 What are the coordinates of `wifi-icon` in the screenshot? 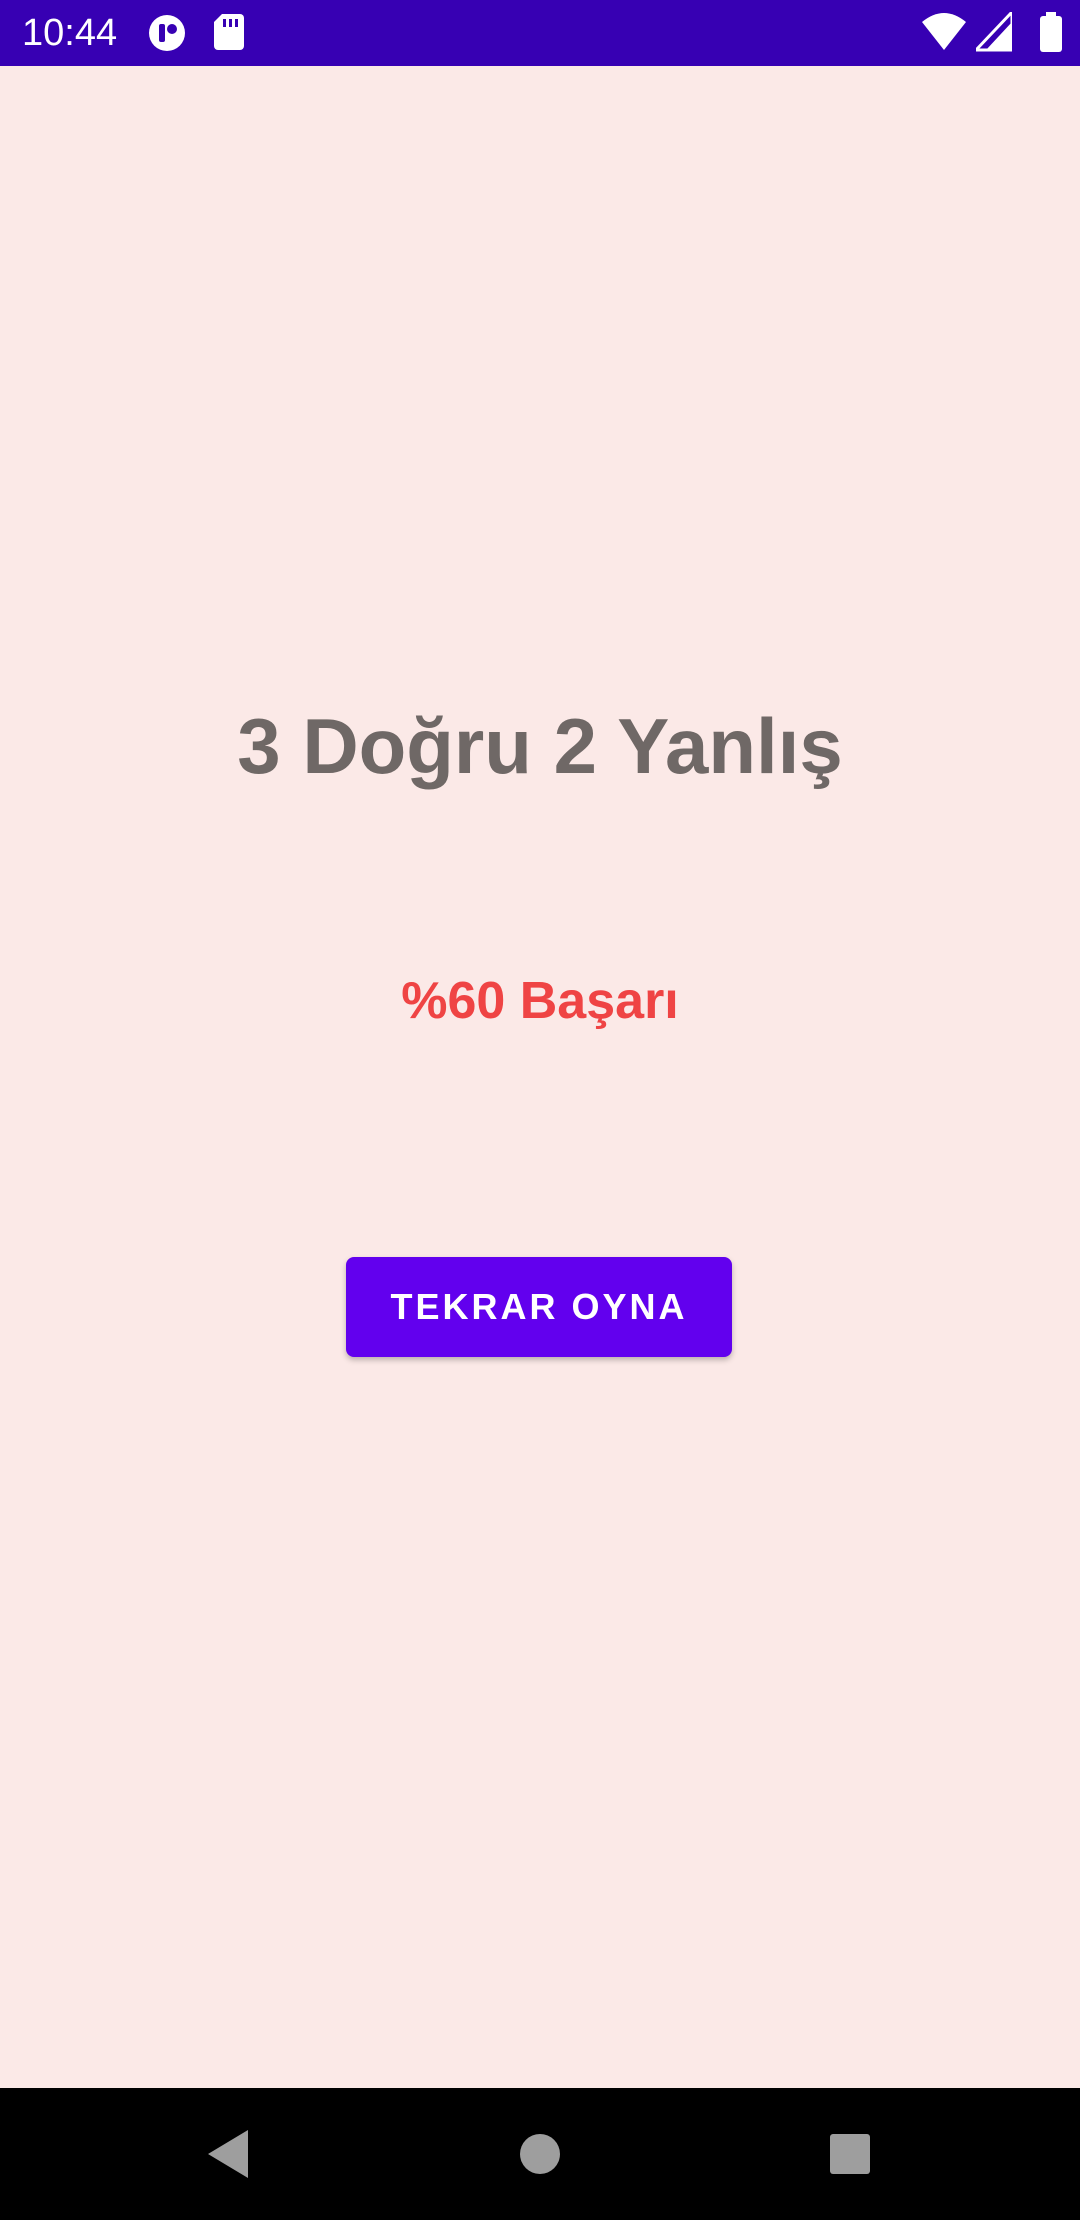 It's located at (944, 31).